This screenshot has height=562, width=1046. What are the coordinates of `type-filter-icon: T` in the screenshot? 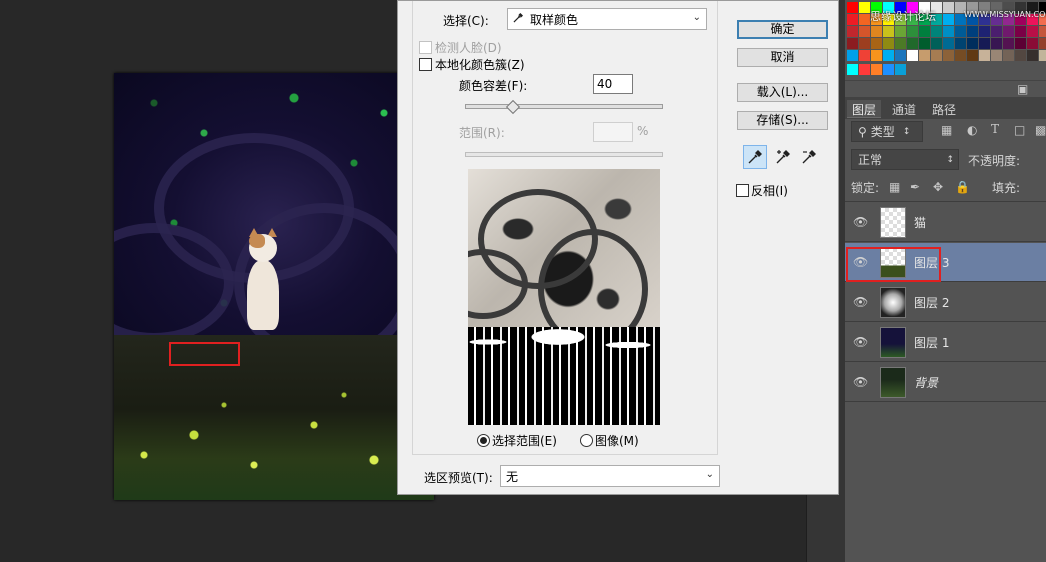 It's located at (995, 129).